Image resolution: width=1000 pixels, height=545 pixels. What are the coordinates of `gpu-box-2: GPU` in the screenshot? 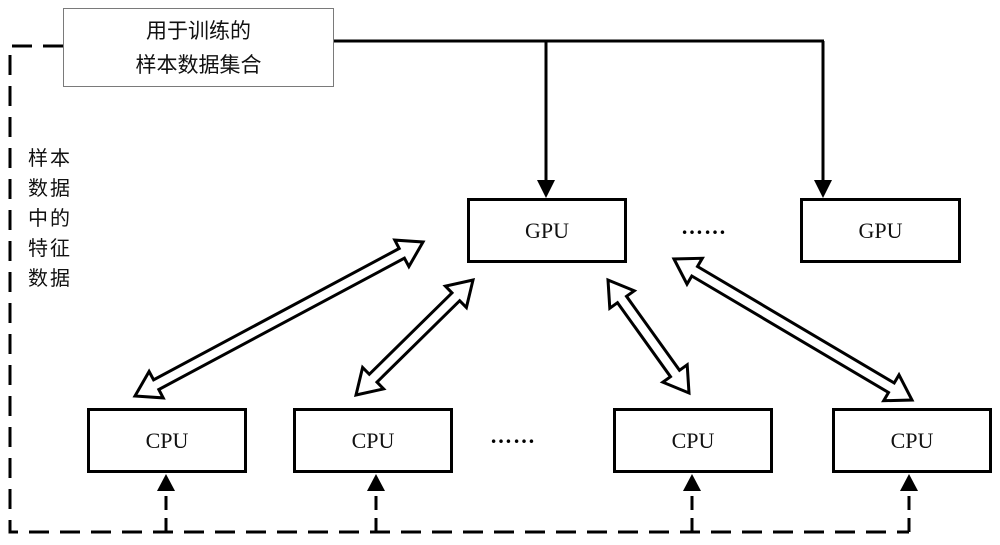 It's located at (880, 230).